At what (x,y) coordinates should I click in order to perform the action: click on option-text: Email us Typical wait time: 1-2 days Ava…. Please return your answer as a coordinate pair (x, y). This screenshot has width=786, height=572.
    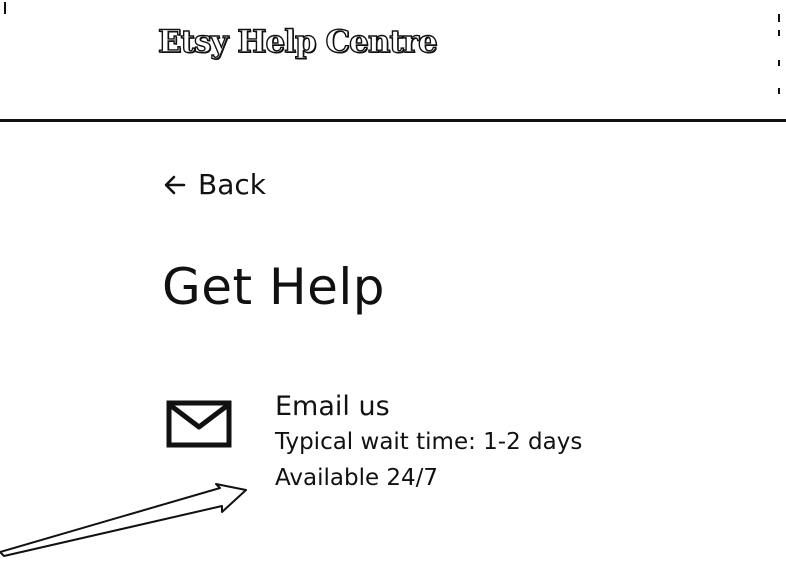
    Looking at the image, I should click on (428, 443).